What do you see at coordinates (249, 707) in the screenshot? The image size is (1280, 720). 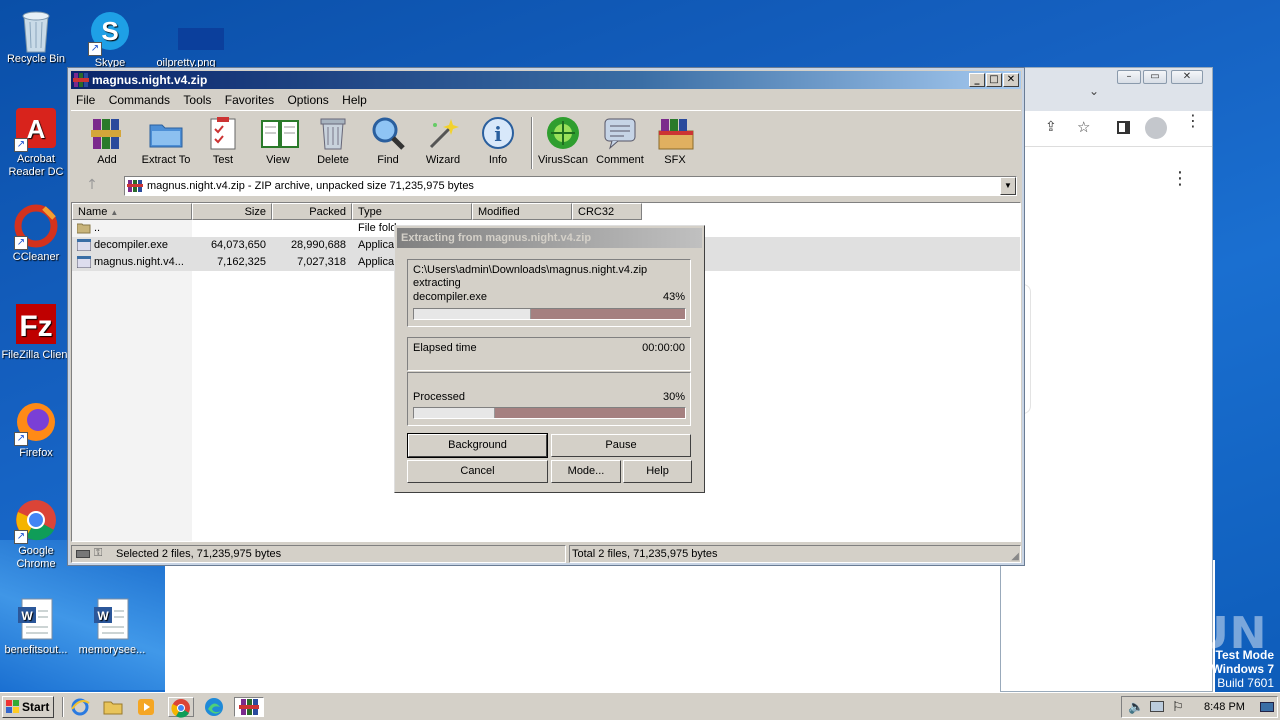 I see `winrar-taskbar-icon` at bounding box center [249, 707].